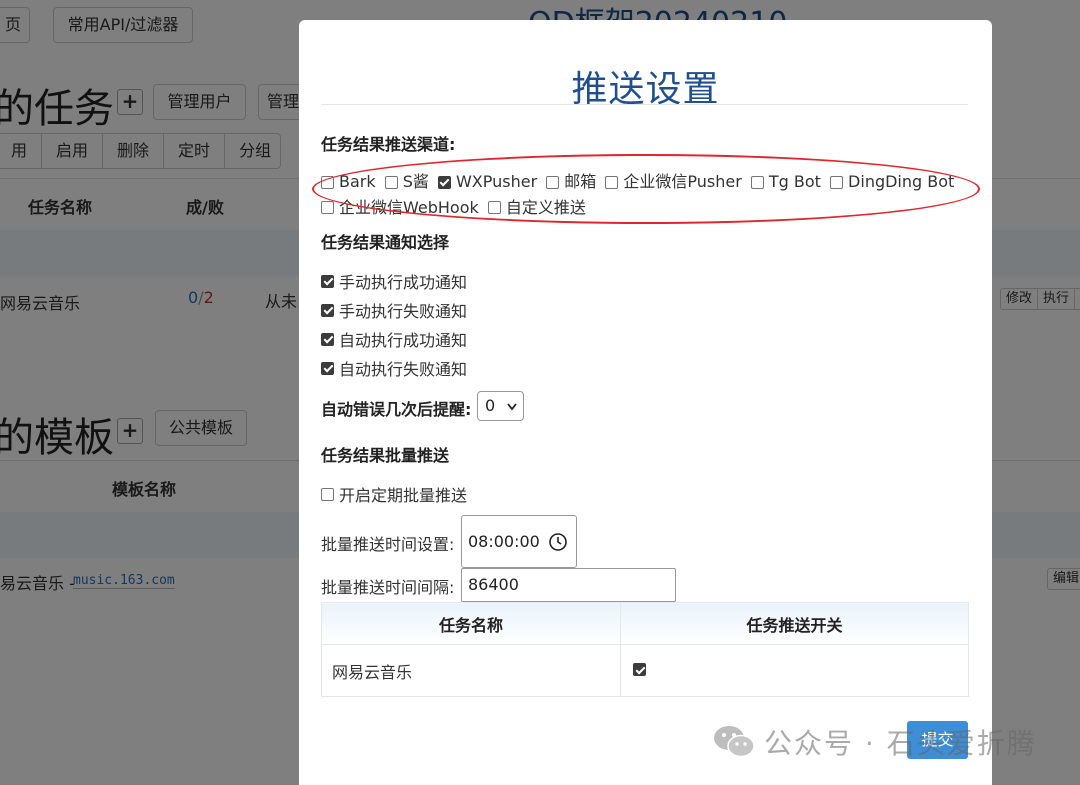 The height and width of the screenshot is (785, 1080). Describe the element at coordinates (394, 368) in the screenshot. I see `notify-auto-fail: 自动执行失败通知` at that location.